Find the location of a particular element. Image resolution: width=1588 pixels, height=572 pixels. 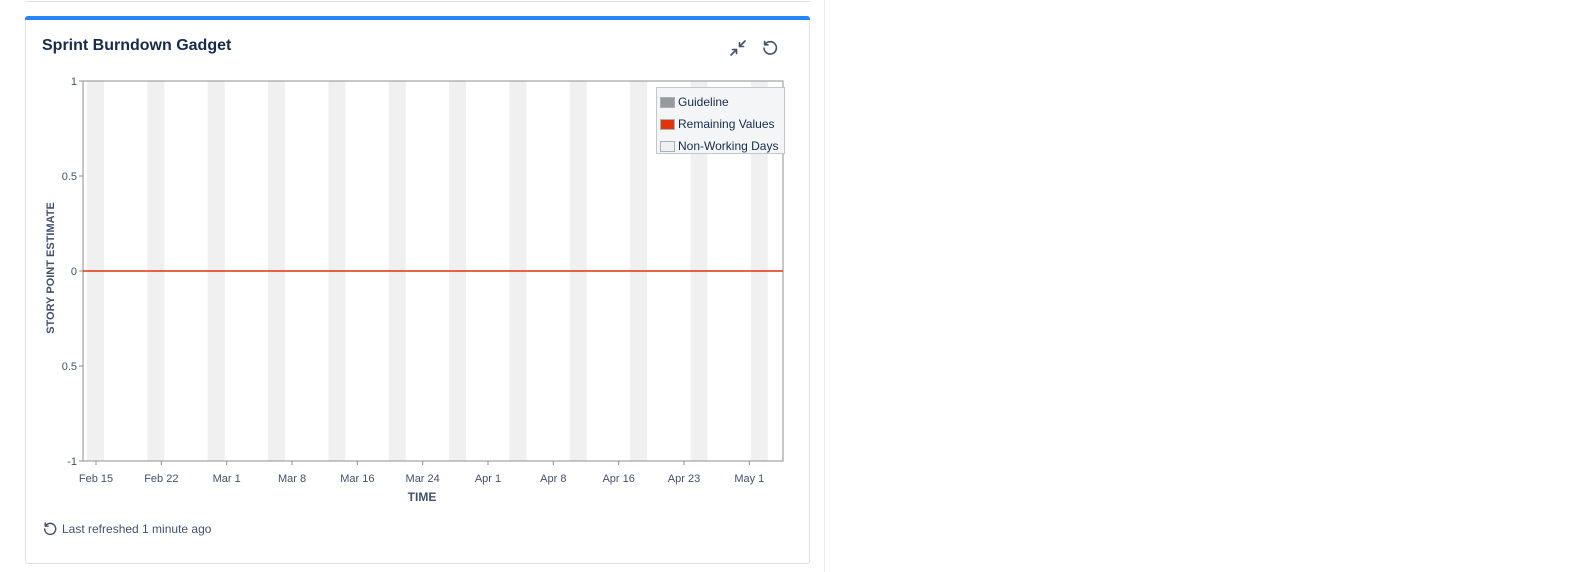

last-refreshed: Last refreshed 1 minute ago is located at coordinates (126, 529).